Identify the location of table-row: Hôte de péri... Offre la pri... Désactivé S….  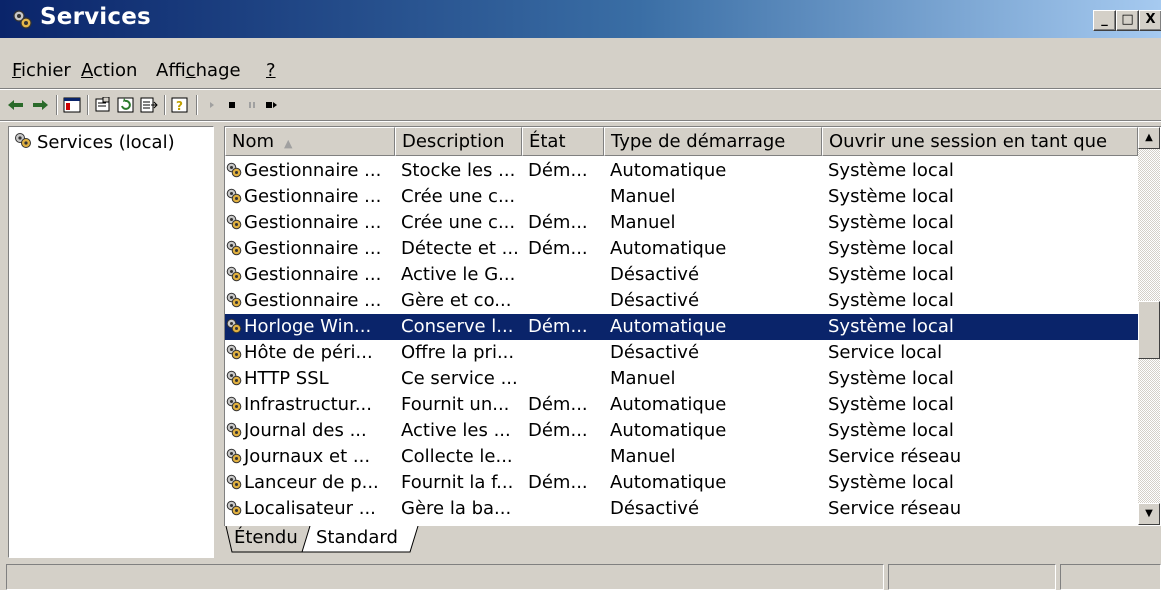
(681, 353).